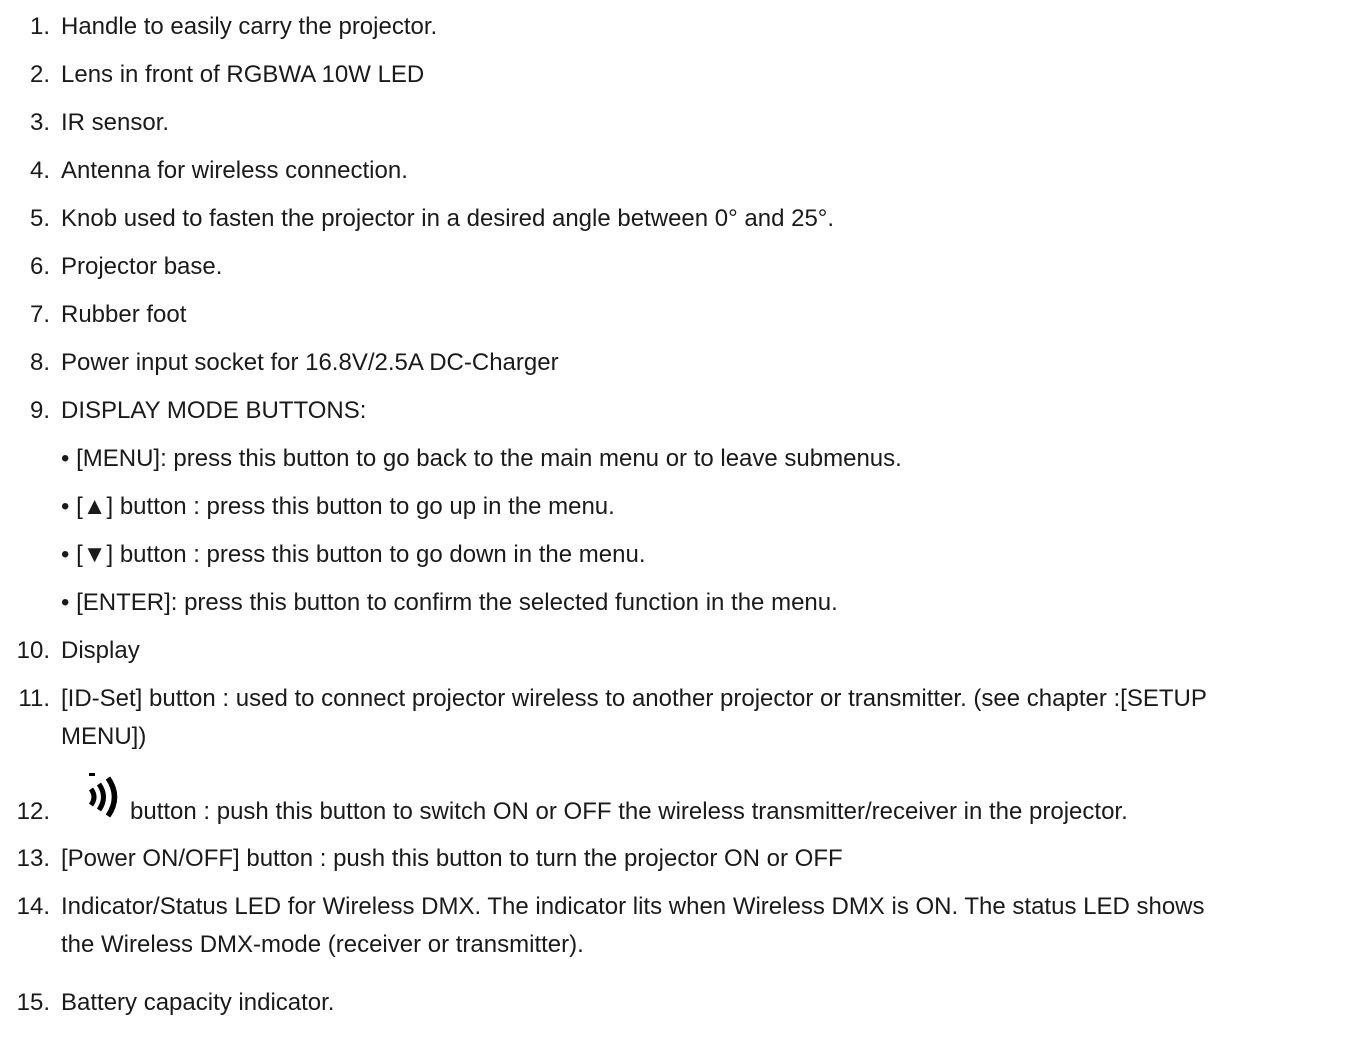 The image size is (1359, 1039). I want to click on list-text: Antenna for wireless connection., so click(234, 170).